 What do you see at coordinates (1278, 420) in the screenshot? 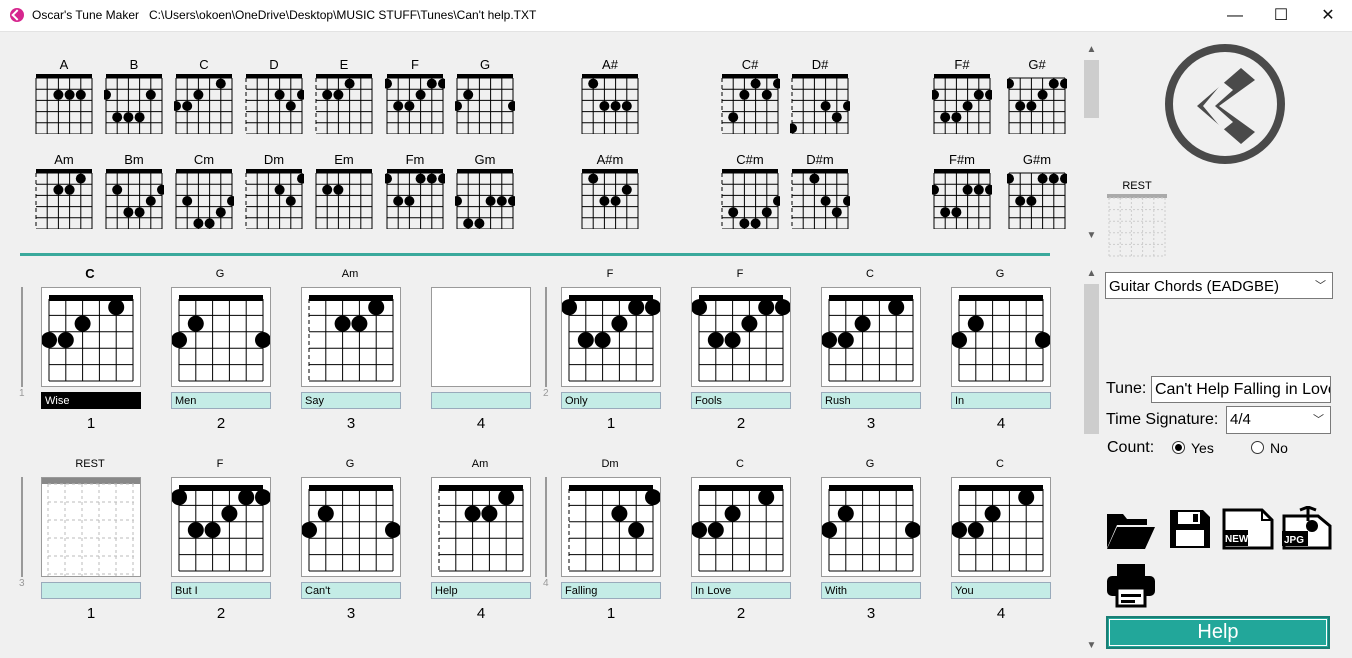
I see `time-signature-select: 4/4 ﹀` at bounding box center [1278, 420].